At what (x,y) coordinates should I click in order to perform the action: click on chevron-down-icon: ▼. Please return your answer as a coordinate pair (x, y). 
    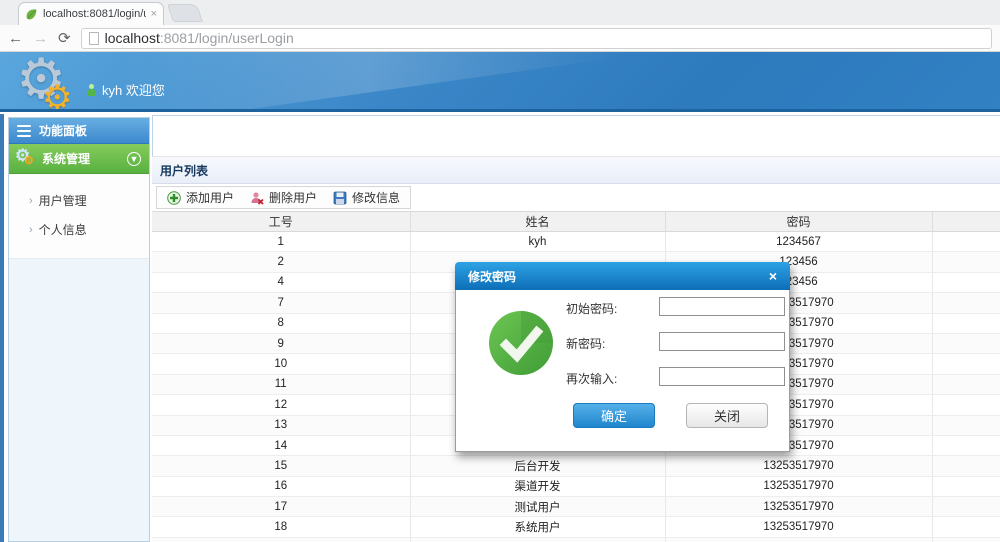
    Looking at the image, I should click on (134, 158).